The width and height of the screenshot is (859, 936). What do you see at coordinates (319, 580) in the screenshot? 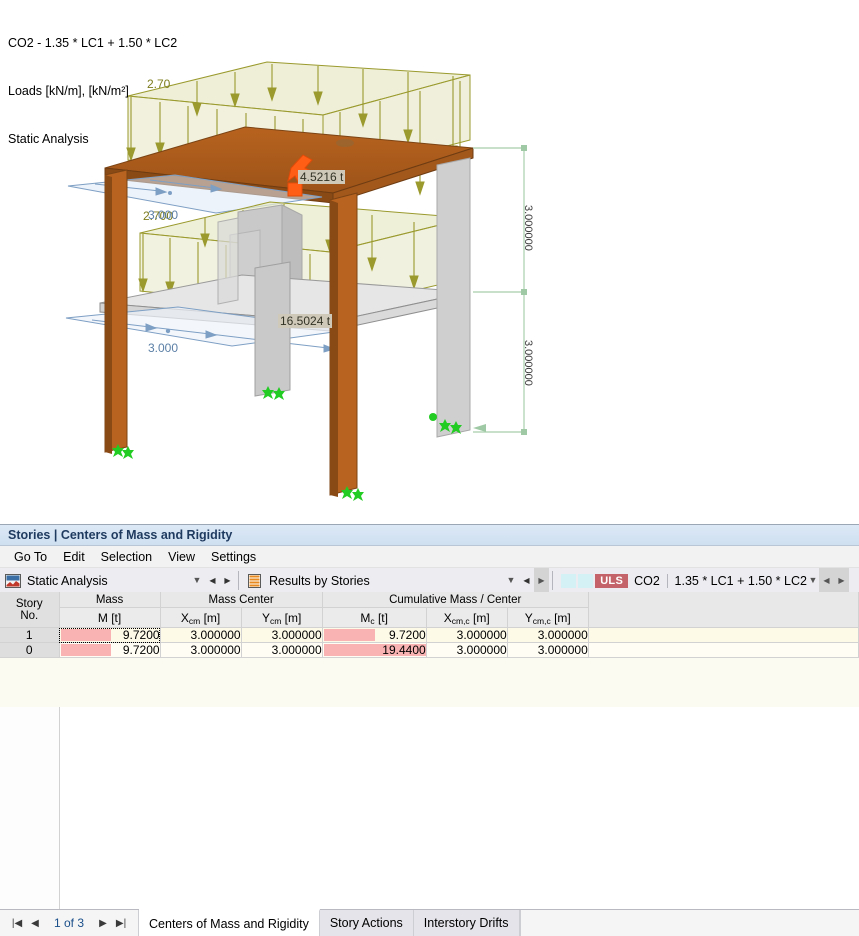
I see `results-mode-label: Results by Stories` at bounding box center [319, 580].